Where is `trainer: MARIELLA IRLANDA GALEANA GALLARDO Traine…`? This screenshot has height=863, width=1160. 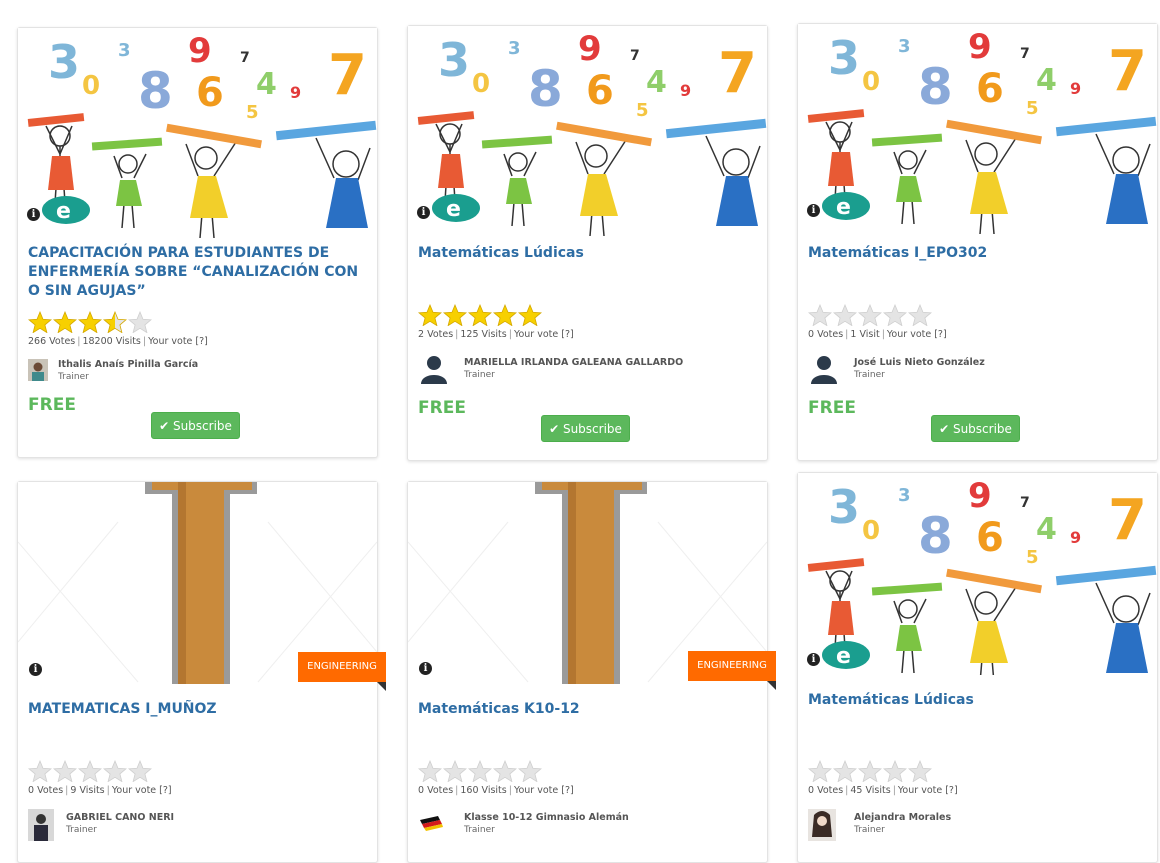 trainer: MARIELLA IRLANDA GALEANA GALLARDO Traine… is located at coordinates (578, 368).